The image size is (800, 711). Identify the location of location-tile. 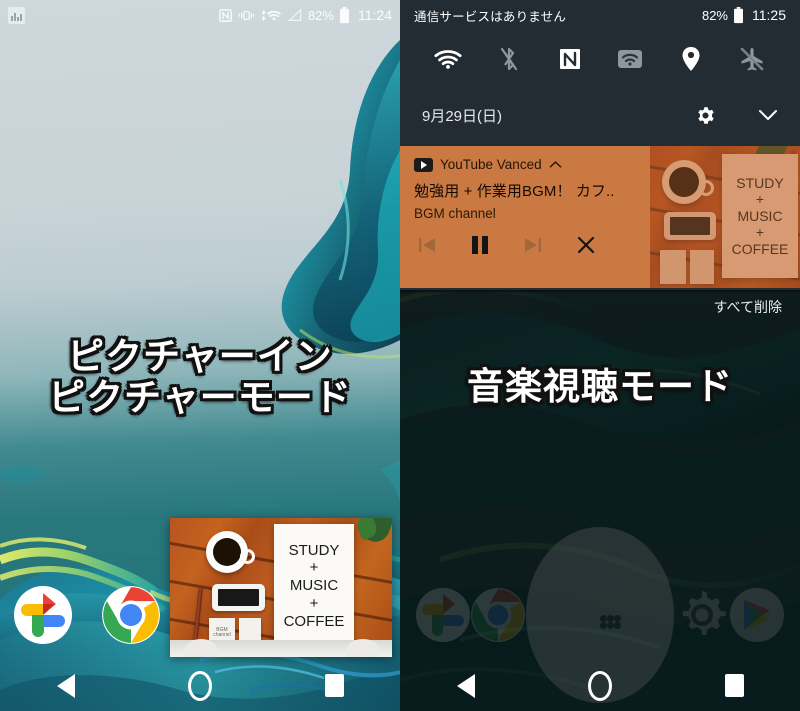
(691, 61).